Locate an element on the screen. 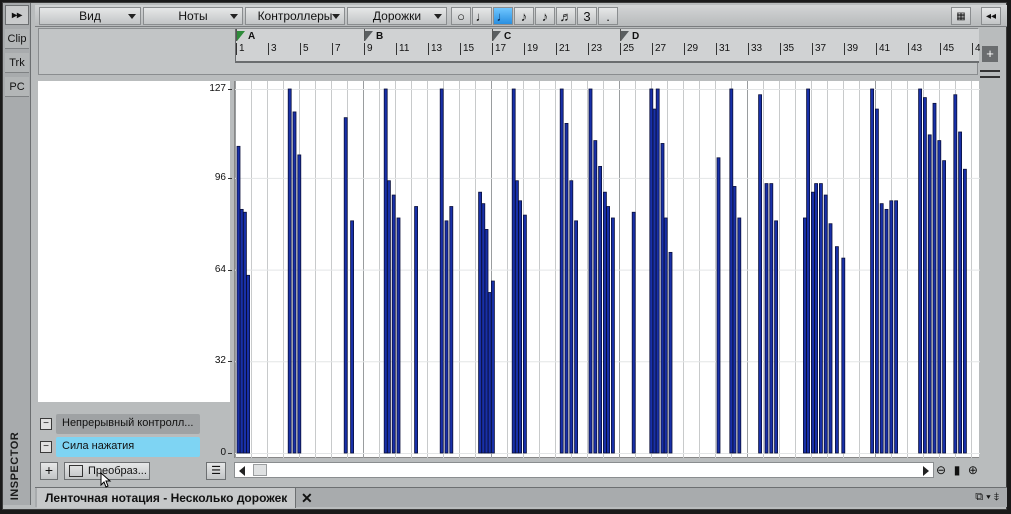 This screenshot has height=514, width=1011. horizontal-scrollbar is located at coordinates (584, 470).